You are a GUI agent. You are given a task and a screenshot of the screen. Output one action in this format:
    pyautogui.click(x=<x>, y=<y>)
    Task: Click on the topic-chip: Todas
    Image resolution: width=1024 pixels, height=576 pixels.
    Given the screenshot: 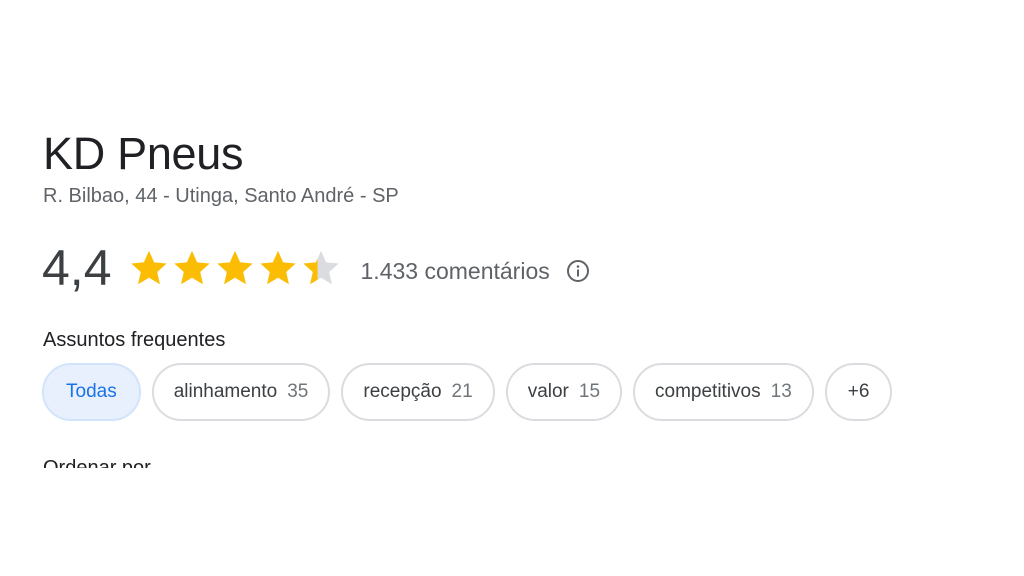 What is the action you would take?
    pyautogui.click(x=91, y=392)
    